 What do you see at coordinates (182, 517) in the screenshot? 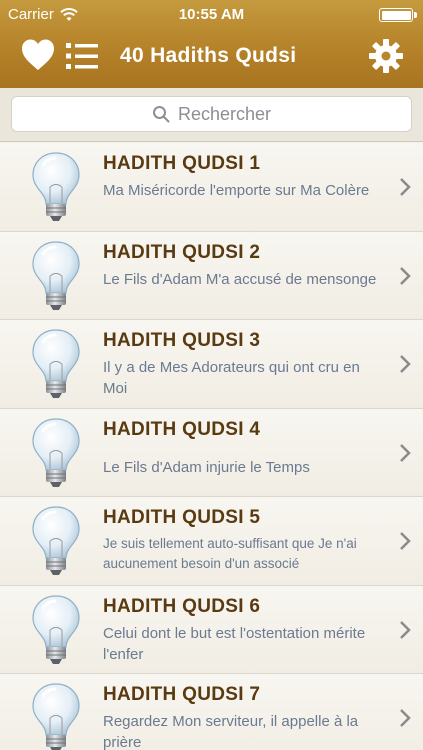
I see `hadith-title: HADITH QUDSI 5` at bounding box center [182, 517].